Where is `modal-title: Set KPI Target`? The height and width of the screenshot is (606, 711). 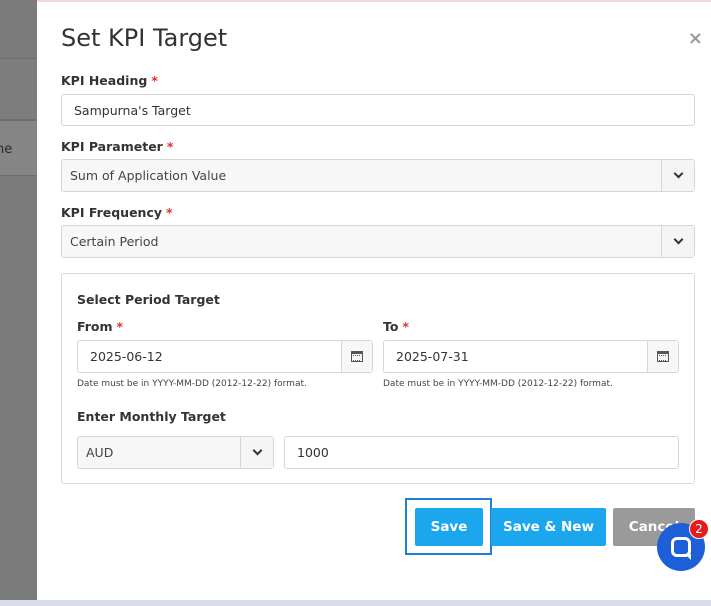 modal-title: Set KPI Target is located at coordinates (144, 38).